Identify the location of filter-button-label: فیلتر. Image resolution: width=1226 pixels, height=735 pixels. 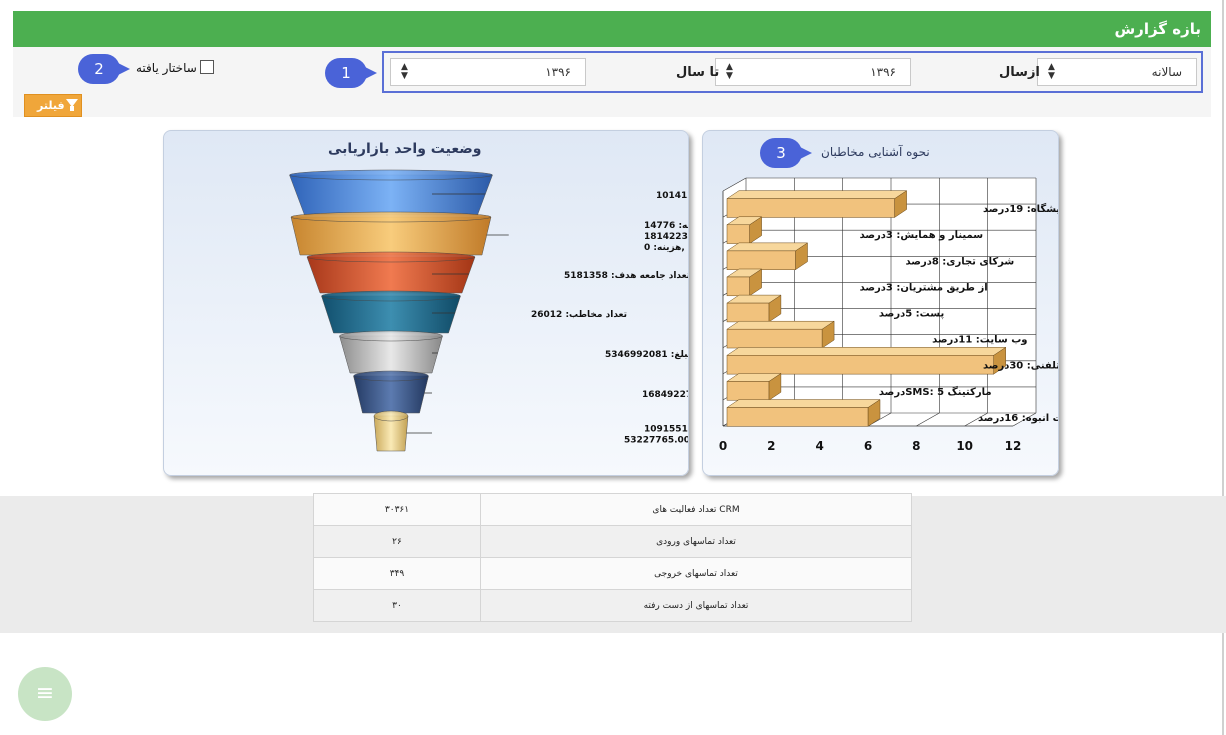
(51, 105).